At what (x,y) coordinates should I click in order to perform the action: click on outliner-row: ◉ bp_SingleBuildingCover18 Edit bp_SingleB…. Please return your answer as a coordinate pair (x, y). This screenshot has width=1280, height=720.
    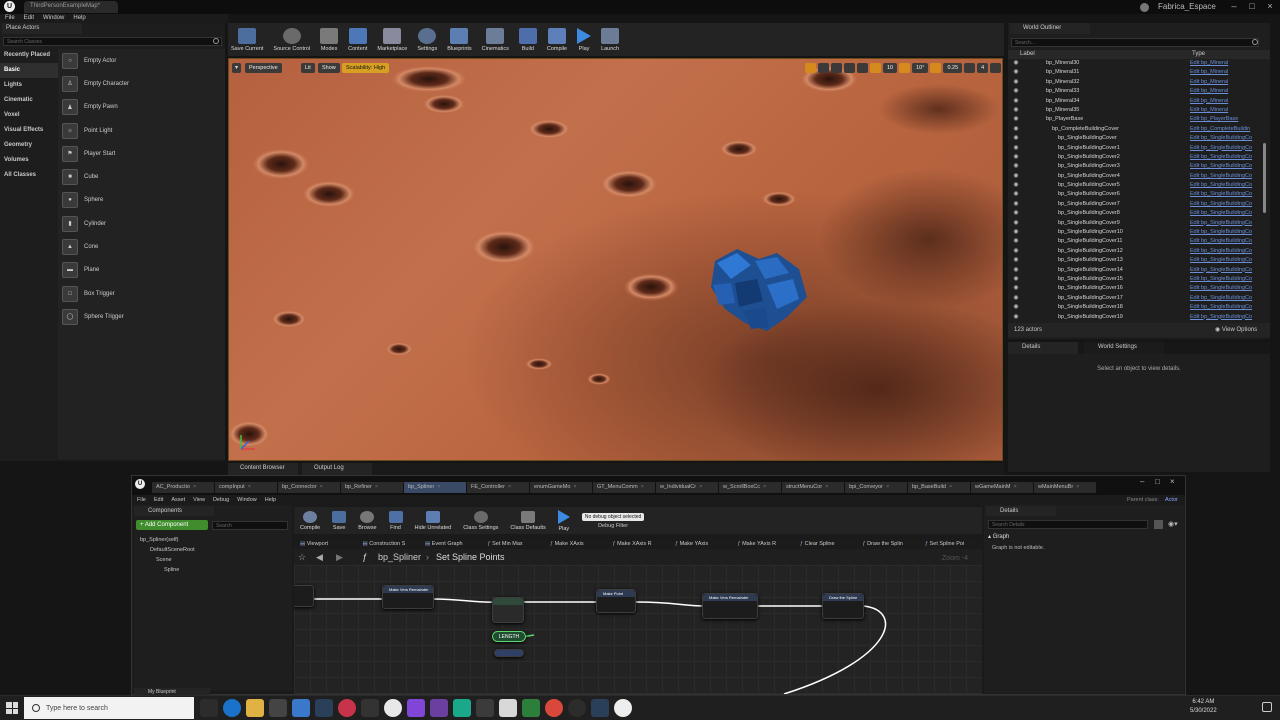
    Looking at the image, I should click on (1135, 307).